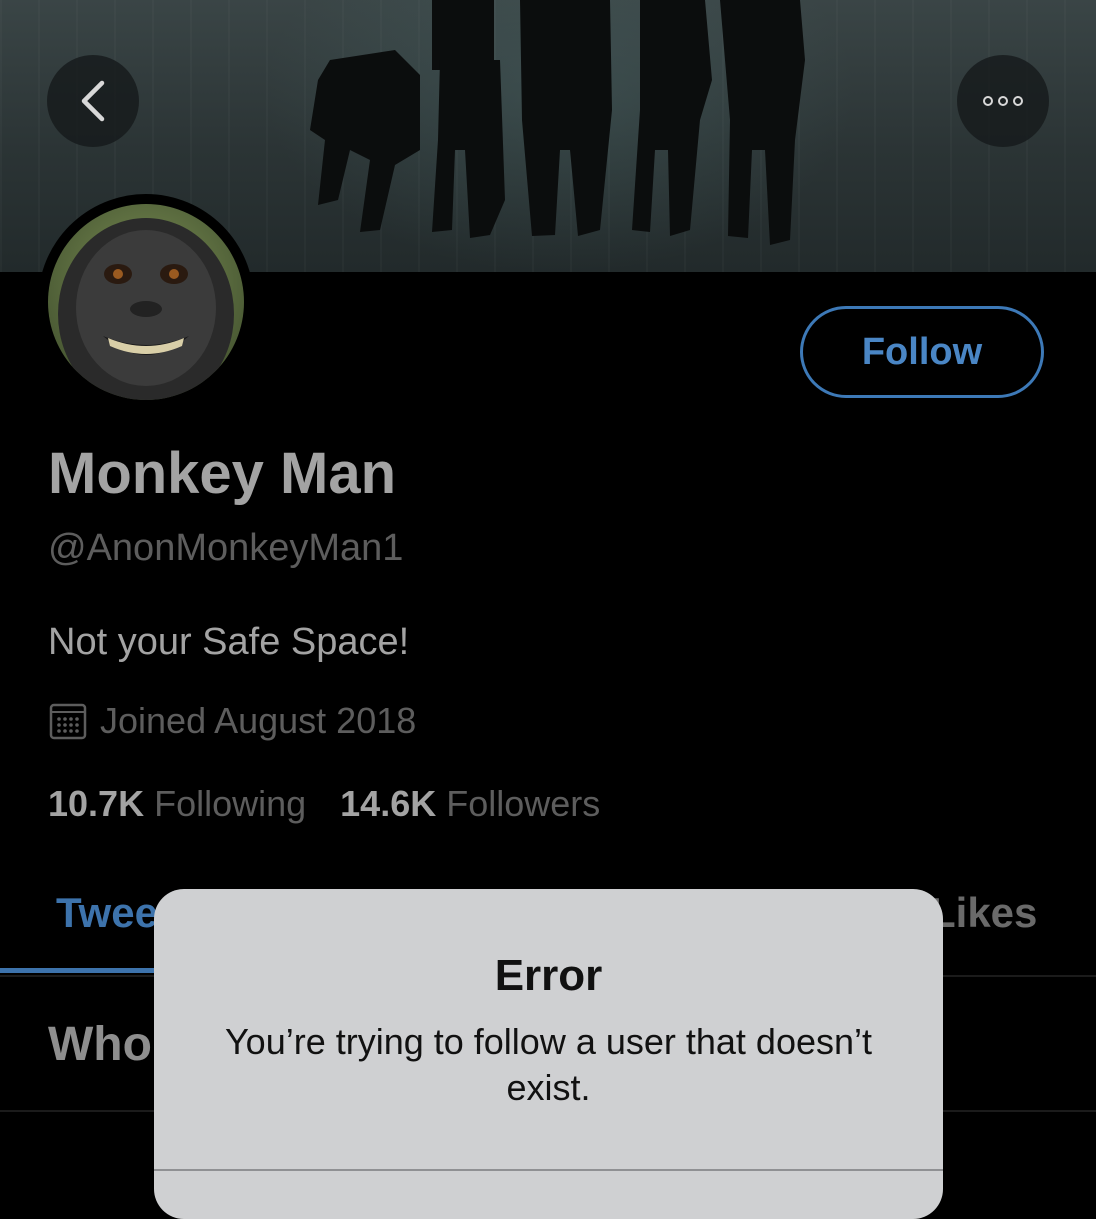  Describe the element at coordinates (388, 804) in the screenshot. I see `followers-count: 14.6K` at that location.